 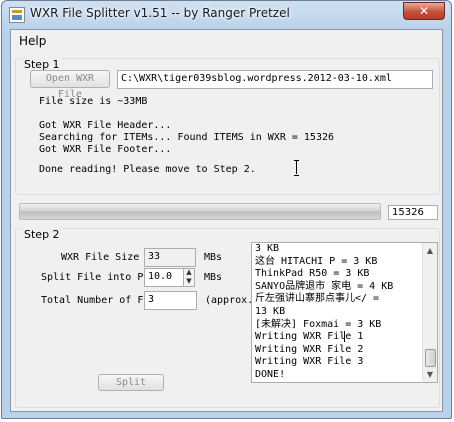 What do you see at coordinates (430, 358) in the screenshot?
I see `scrollbar-thumb` at bounding box center [430, 358].